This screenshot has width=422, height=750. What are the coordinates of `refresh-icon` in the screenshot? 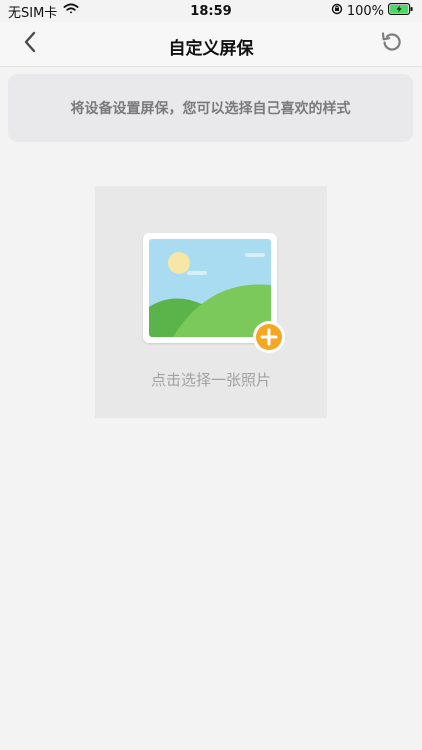 It's located at (392, 44).